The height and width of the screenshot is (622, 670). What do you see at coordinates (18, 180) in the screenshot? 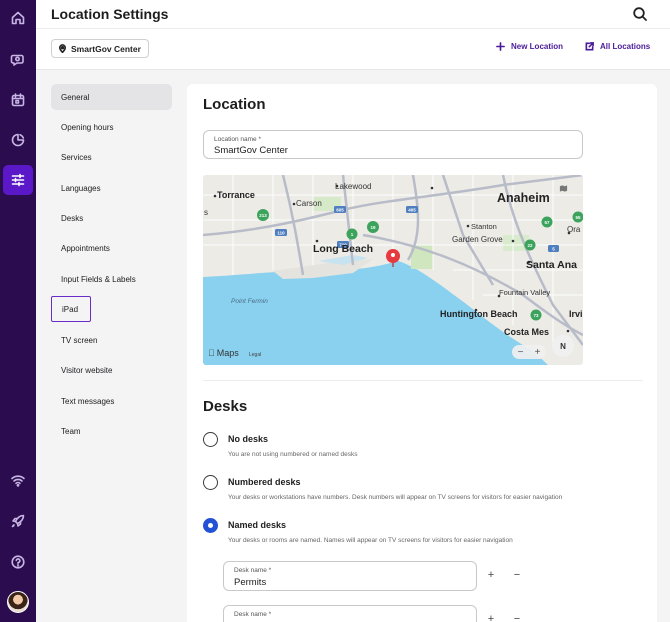
I see `sliders-icon` at bounding box center [18, 180].